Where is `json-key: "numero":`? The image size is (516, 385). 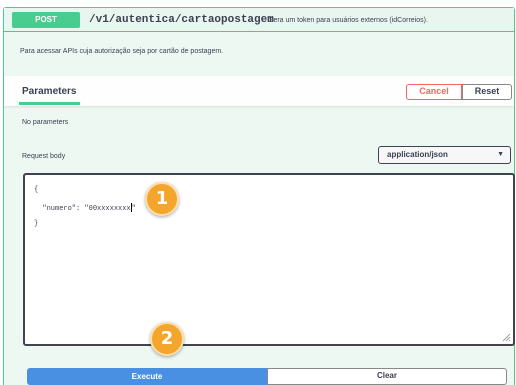 json-key: "numero": is located at coordinates (61, 209).